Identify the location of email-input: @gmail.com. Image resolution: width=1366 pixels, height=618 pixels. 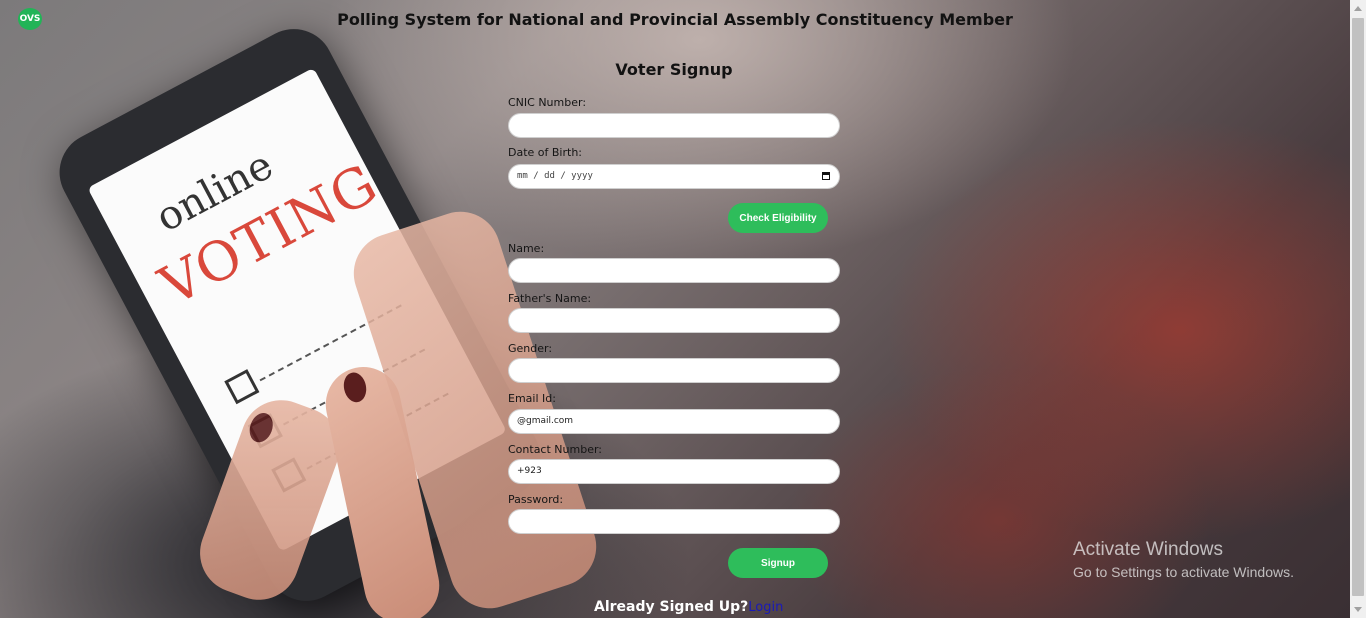
(674, 421).